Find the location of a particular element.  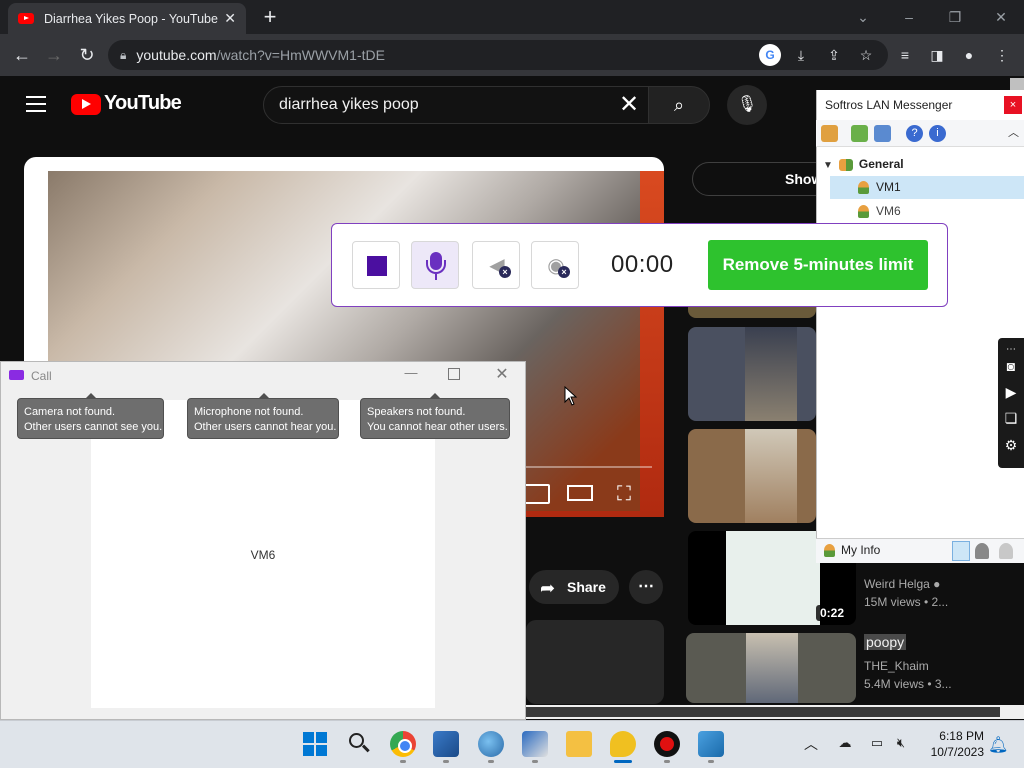

status-available-icon is located at coordinates (961, 551).